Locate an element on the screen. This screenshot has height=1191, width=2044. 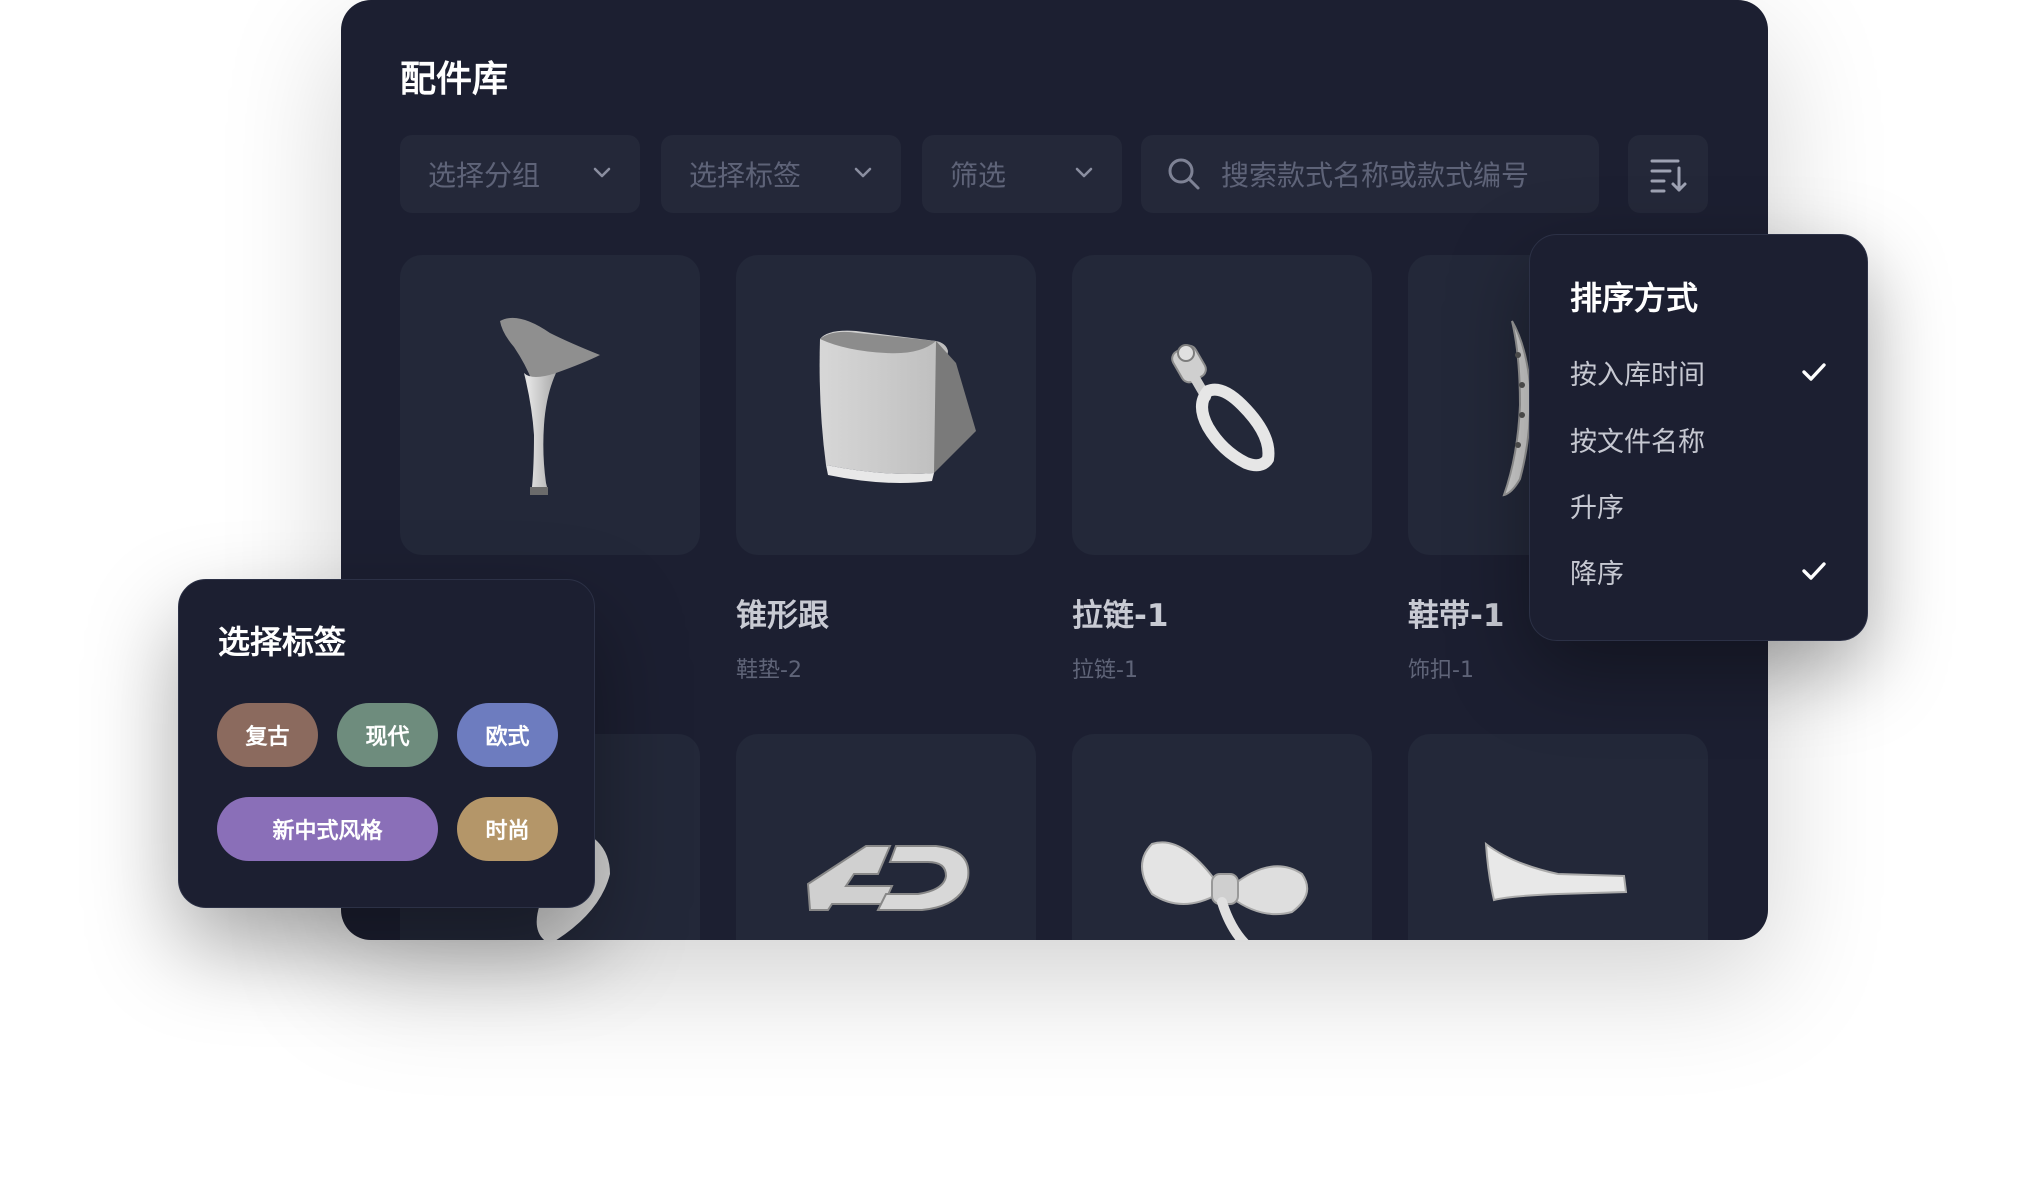
tag-popup: 选择标签 复古 现代 欧式 新中式风格 时尚 is located at coordinates (386, 743).